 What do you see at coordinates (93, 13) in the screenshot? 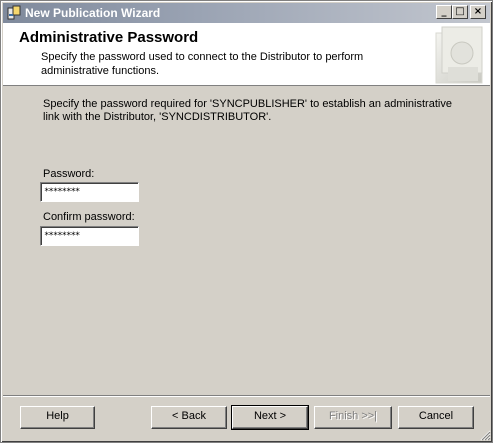
I see `window-title: New Publication Wizard` at bounding box center [93, 13].